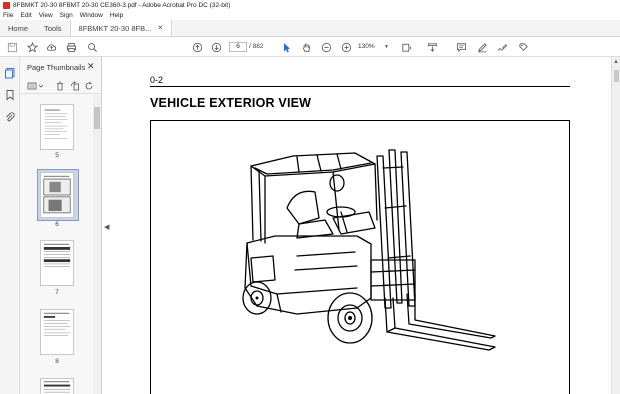 The image size is (620, 394). What do you see at coordinates (10, 95) in the screenshot?
I see `bookmark-icon` at bounding box center [10, 95].